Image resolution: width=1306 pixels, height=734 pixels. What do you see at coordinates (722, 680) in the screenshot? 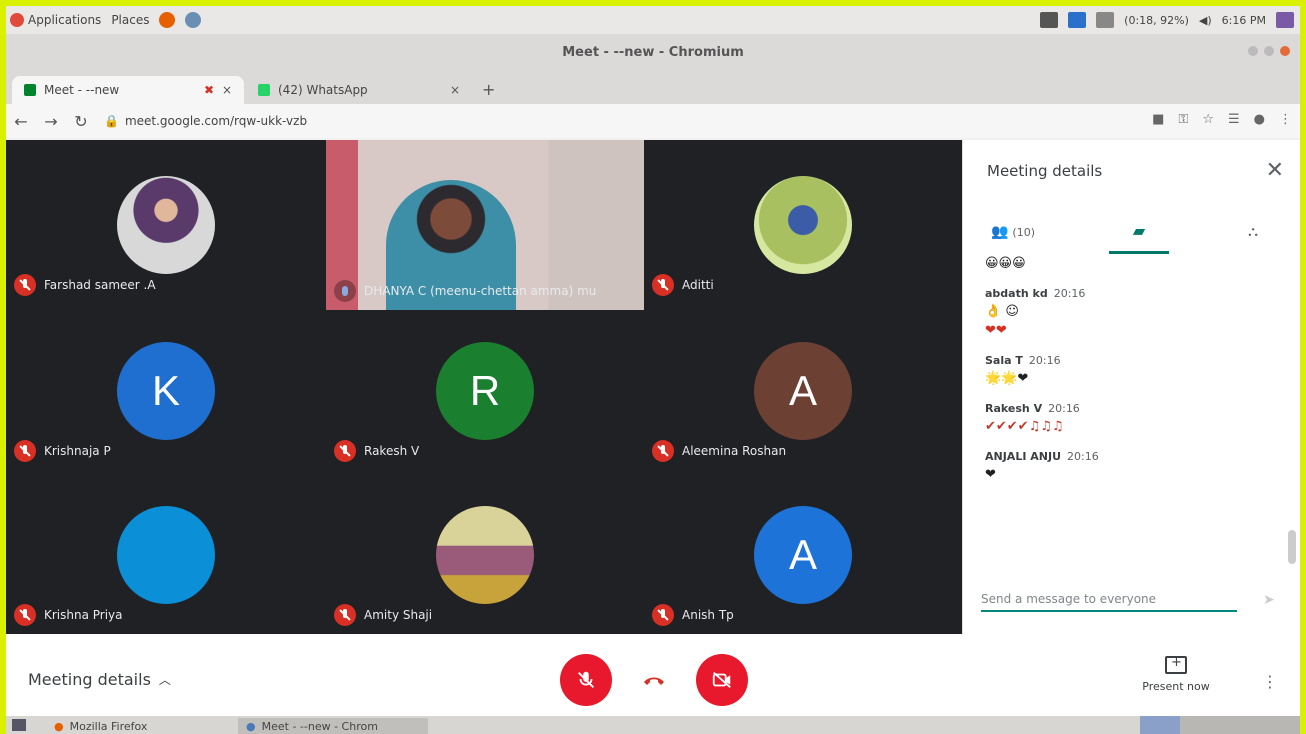
I see `camera-toggle-button` at bounding box center [722, 680].